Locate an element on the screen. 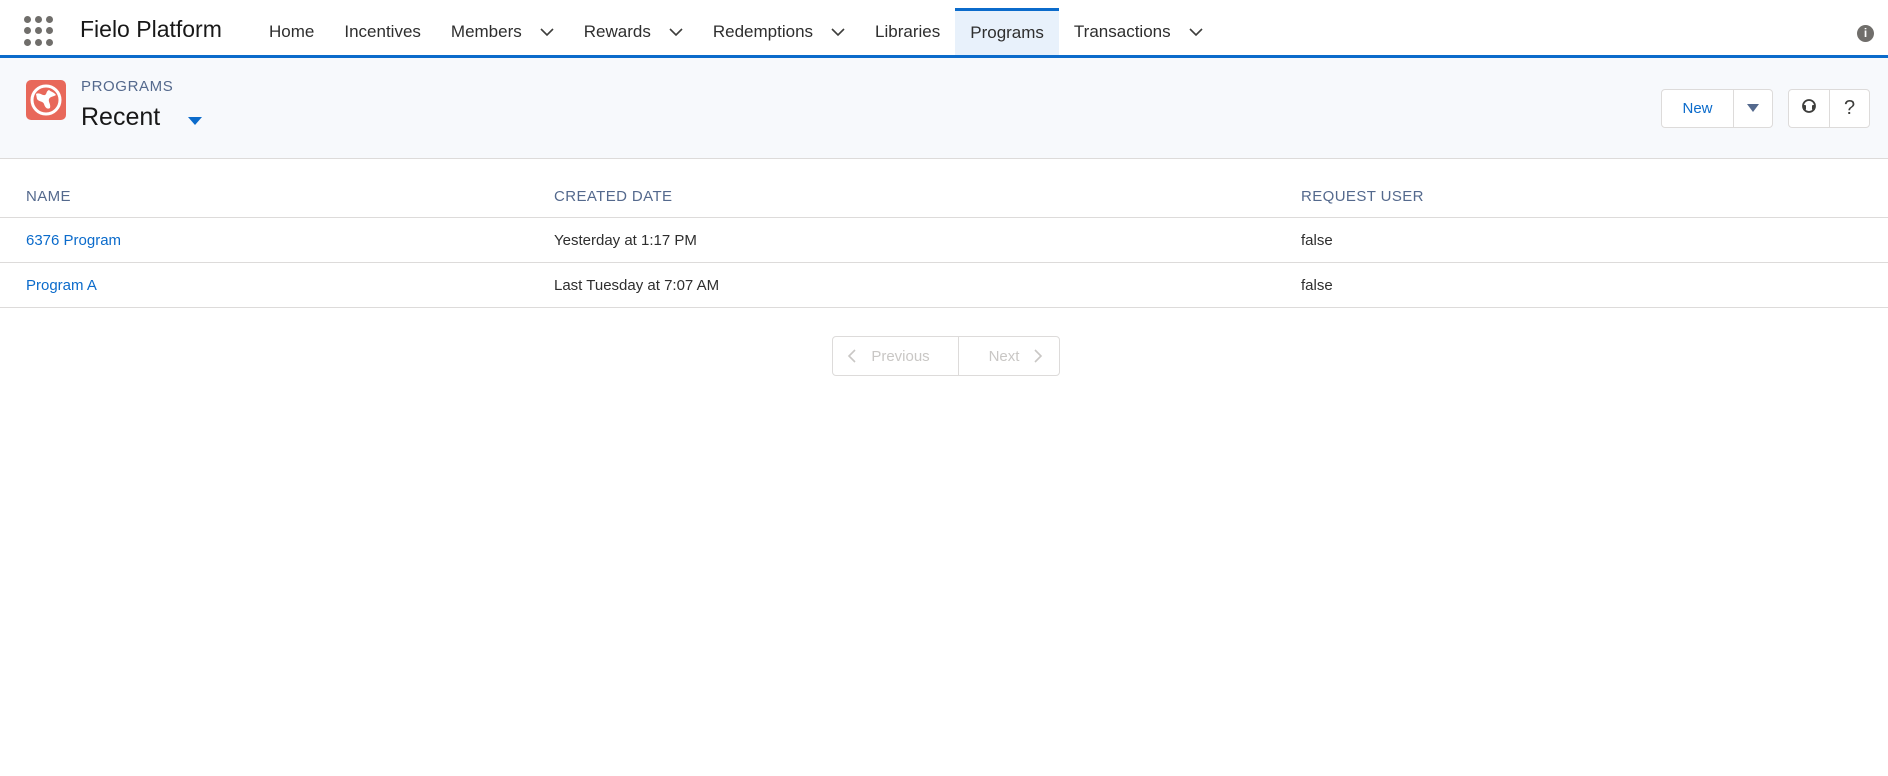  help-icon: ? is located at coordinates (1849, 108).